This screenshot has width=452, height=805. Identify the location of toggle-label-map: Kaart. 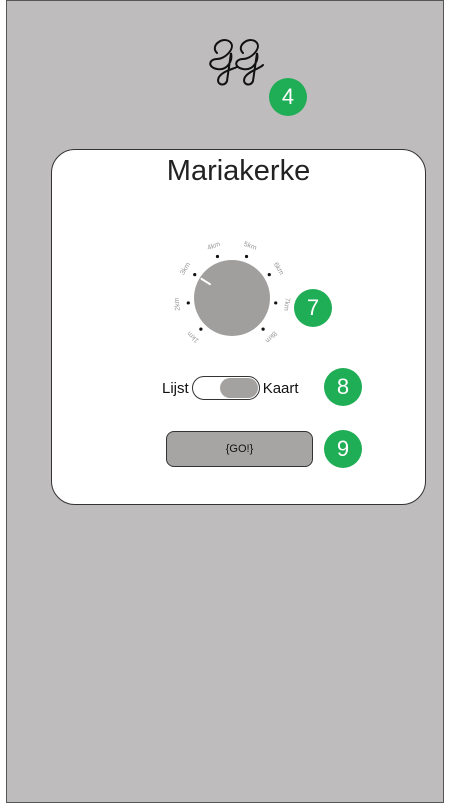
(281, 388).